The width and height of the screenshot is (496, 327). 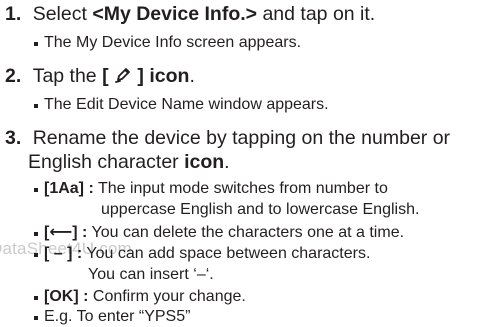 I want to click on step-3-line-2: English character icon., so click(x=129, y=162).